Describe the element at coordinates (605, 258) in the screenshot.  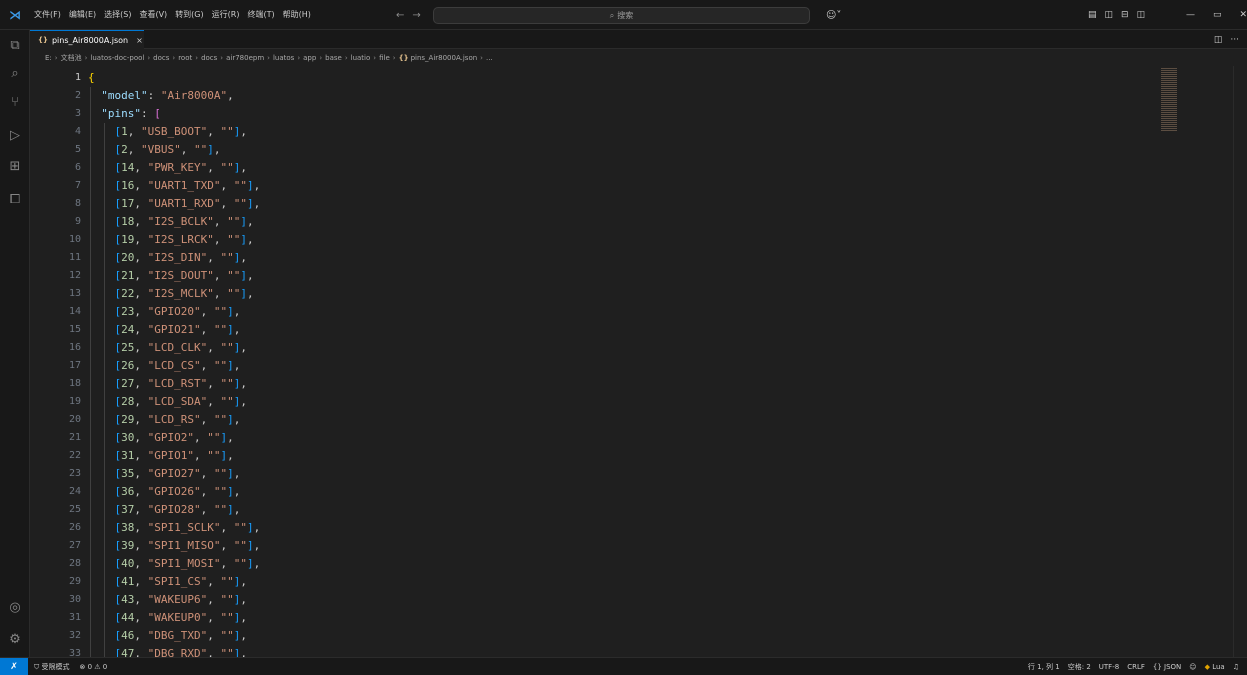
I see `code-line: 11 [20, "I2S_DIN", ""],` at that location.